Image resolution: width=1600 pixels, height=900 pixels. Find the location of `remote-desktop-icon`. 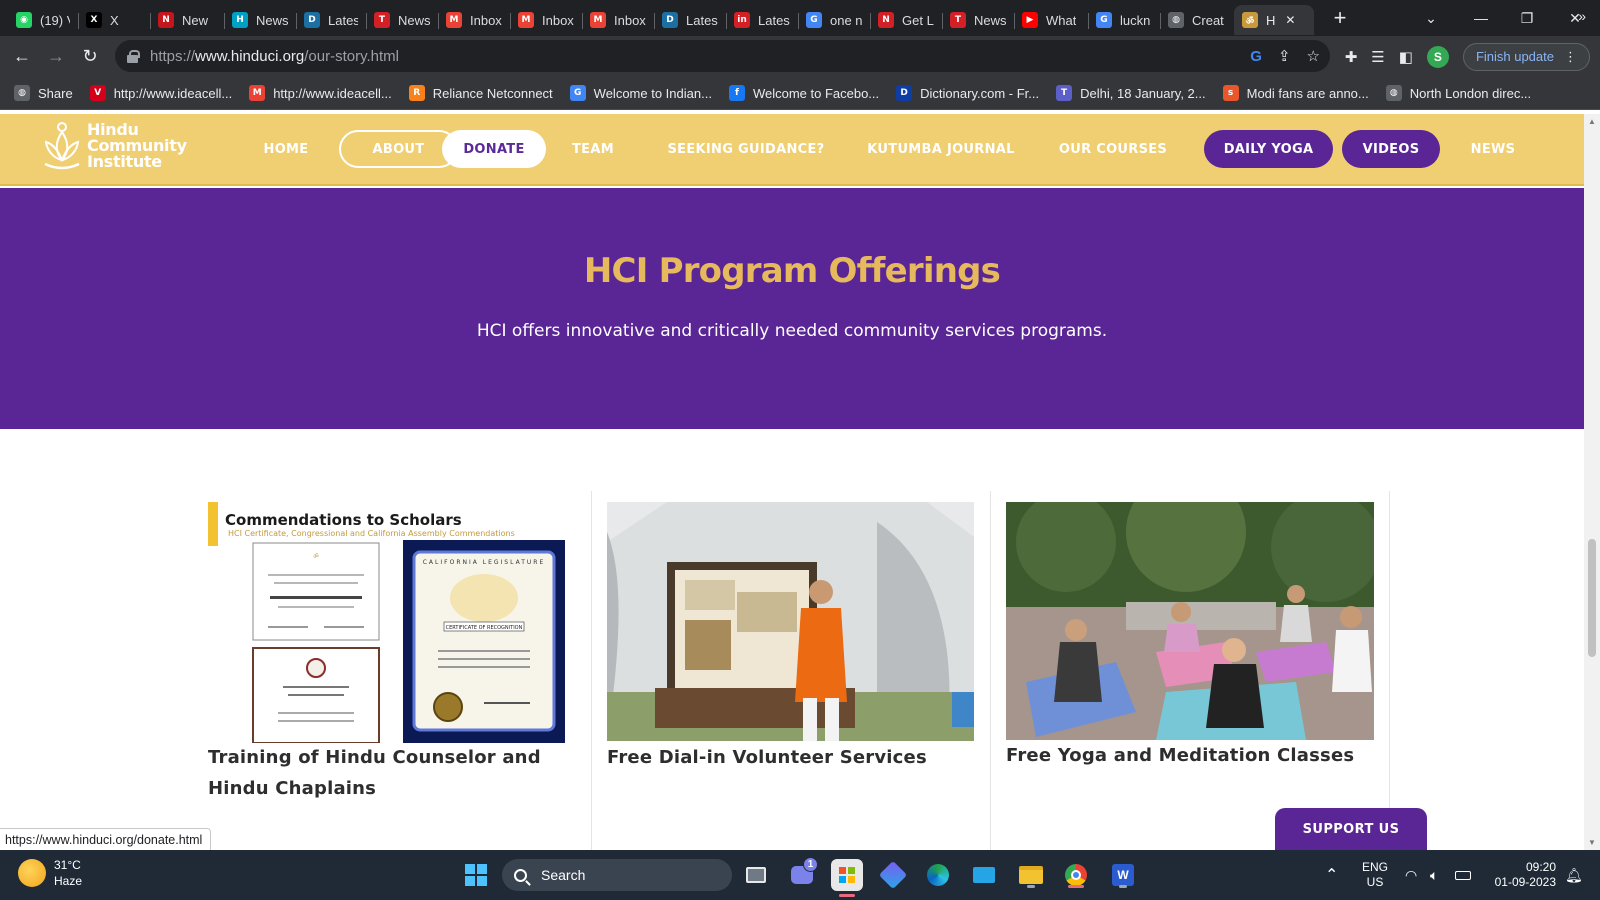

remote-desktop-icon is located at coordinates (984, 875).